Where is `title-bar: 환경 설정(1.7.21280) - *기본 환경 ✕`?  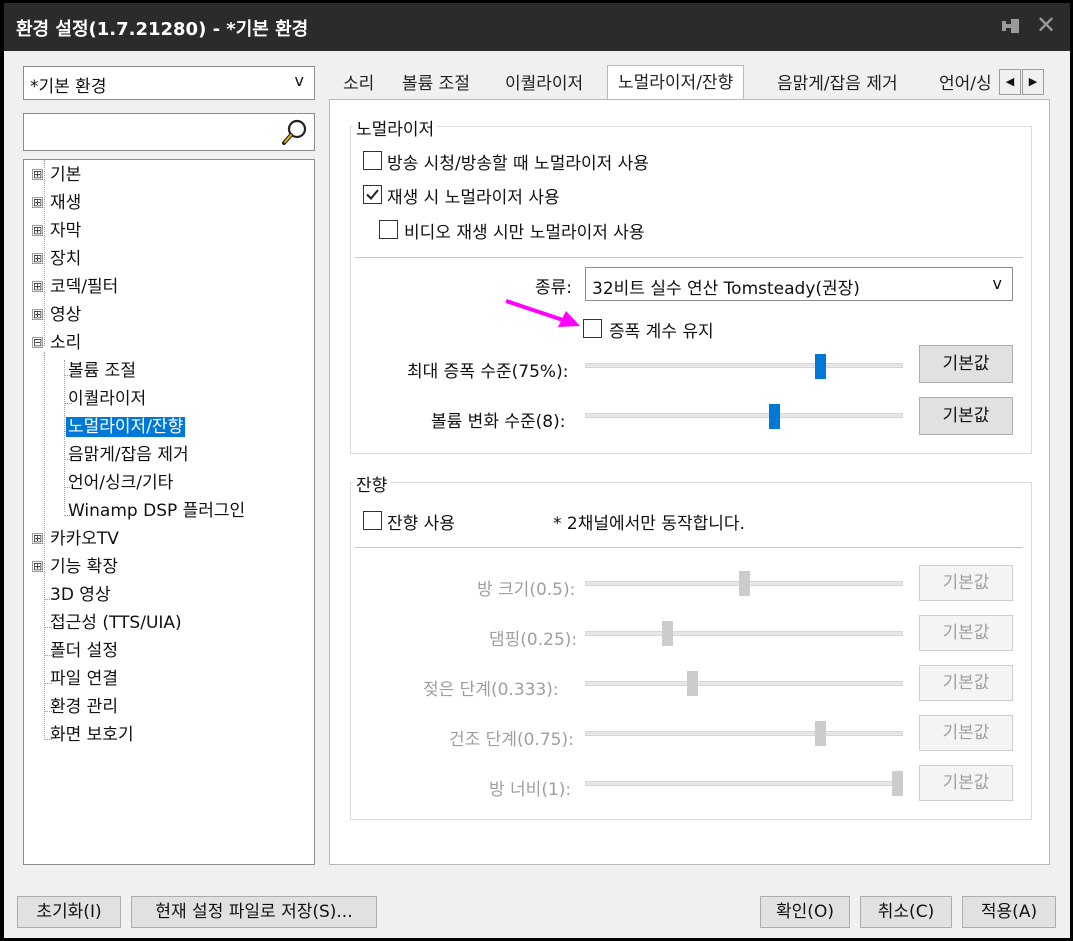
title-bar: 환경 설정(1.7.21280) - *기본 환경 ✕ is located at coordinates (537, 27).